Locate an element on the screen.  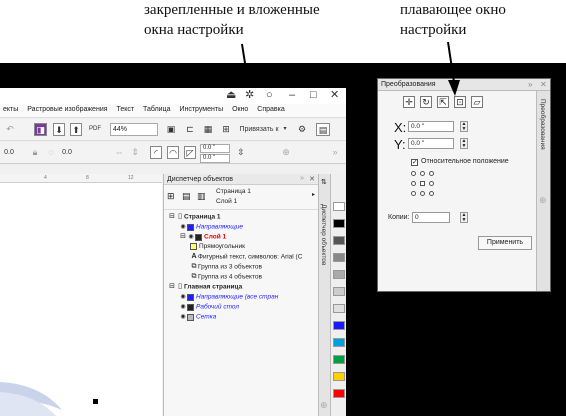
anchor-bl is located at coordinates (413, 193).